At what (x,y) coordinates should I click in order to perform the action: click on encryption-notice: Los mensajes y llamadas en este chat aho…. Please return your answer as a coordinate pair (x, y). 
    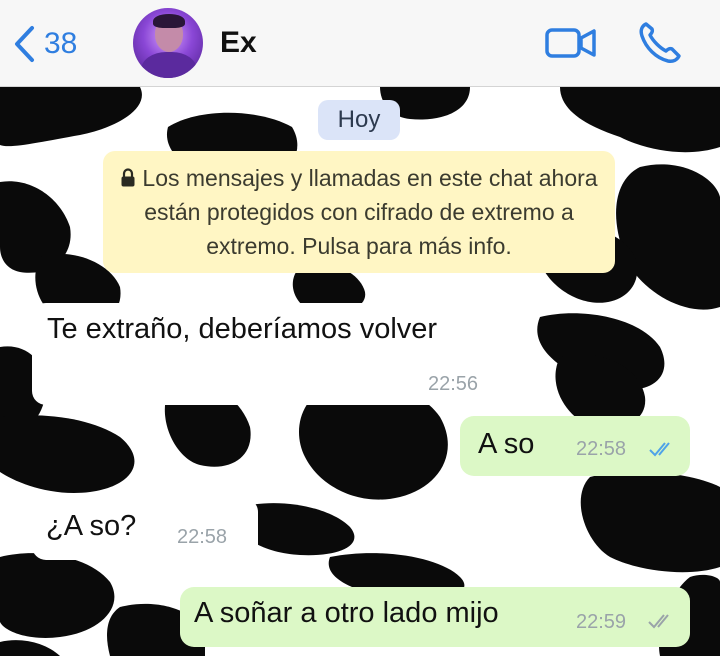
    Looking at the image, I should click on (359, 212).